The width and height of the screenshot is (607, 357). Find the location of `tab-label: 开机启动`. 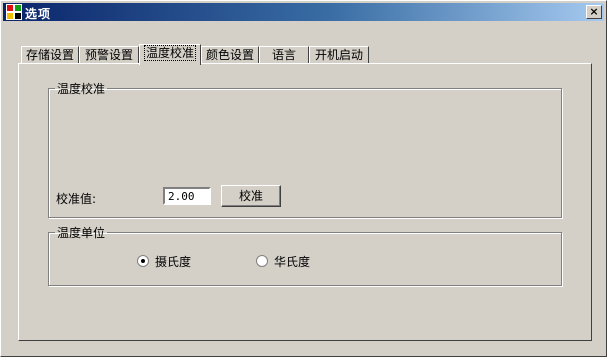

tab-label: 开机启动 is located at coordinates (338, 55).